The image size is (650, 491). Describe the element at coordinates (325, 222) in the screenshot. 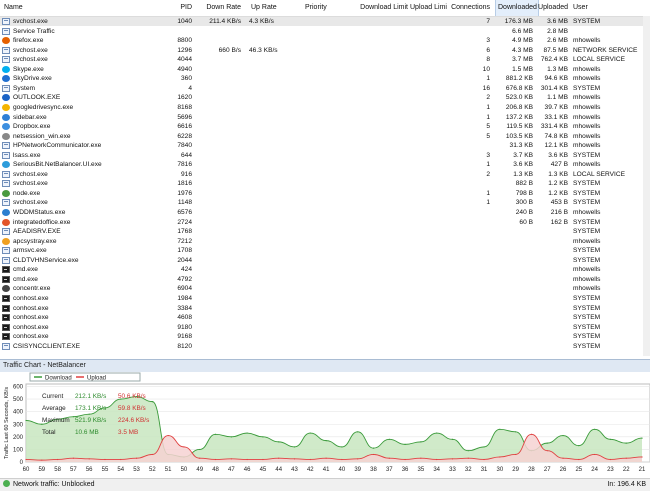

I see `table-row: integratedoffice.exe 2724 60 B 162 B SYSTEM` at that location.